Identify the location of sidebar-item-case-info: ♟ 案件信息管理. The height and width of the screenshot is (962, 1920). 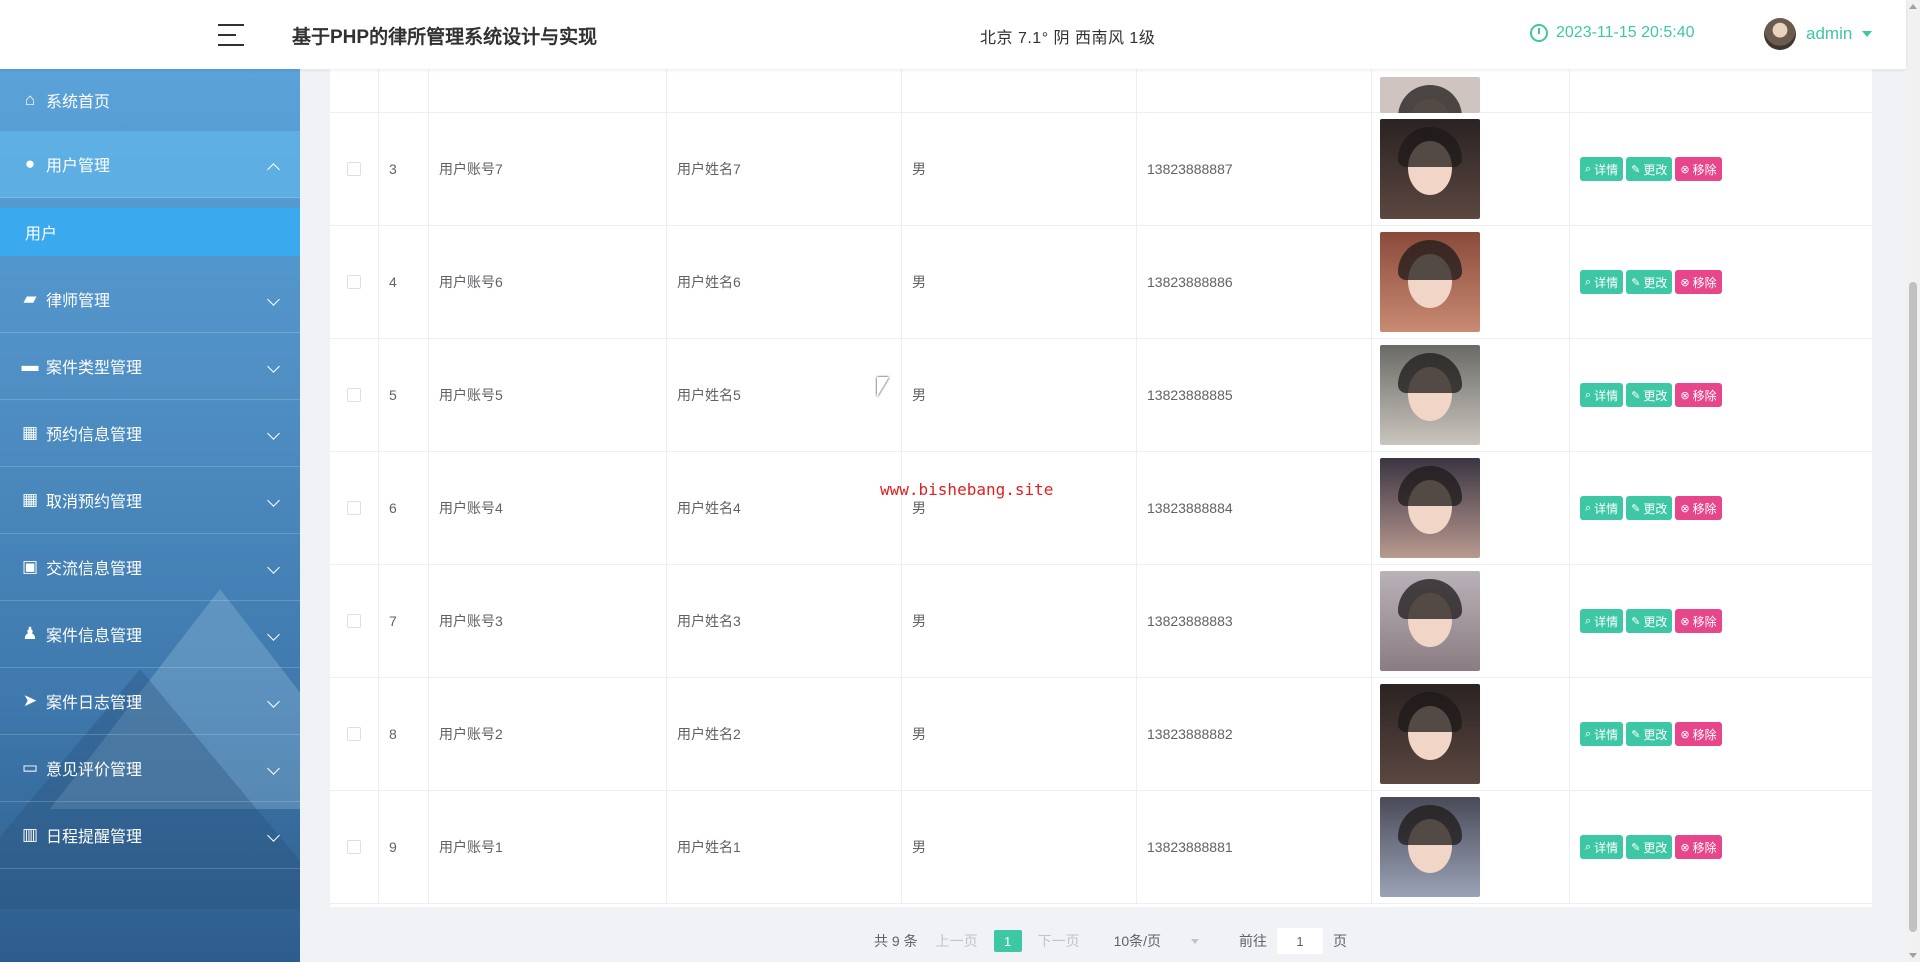
(150, 634).